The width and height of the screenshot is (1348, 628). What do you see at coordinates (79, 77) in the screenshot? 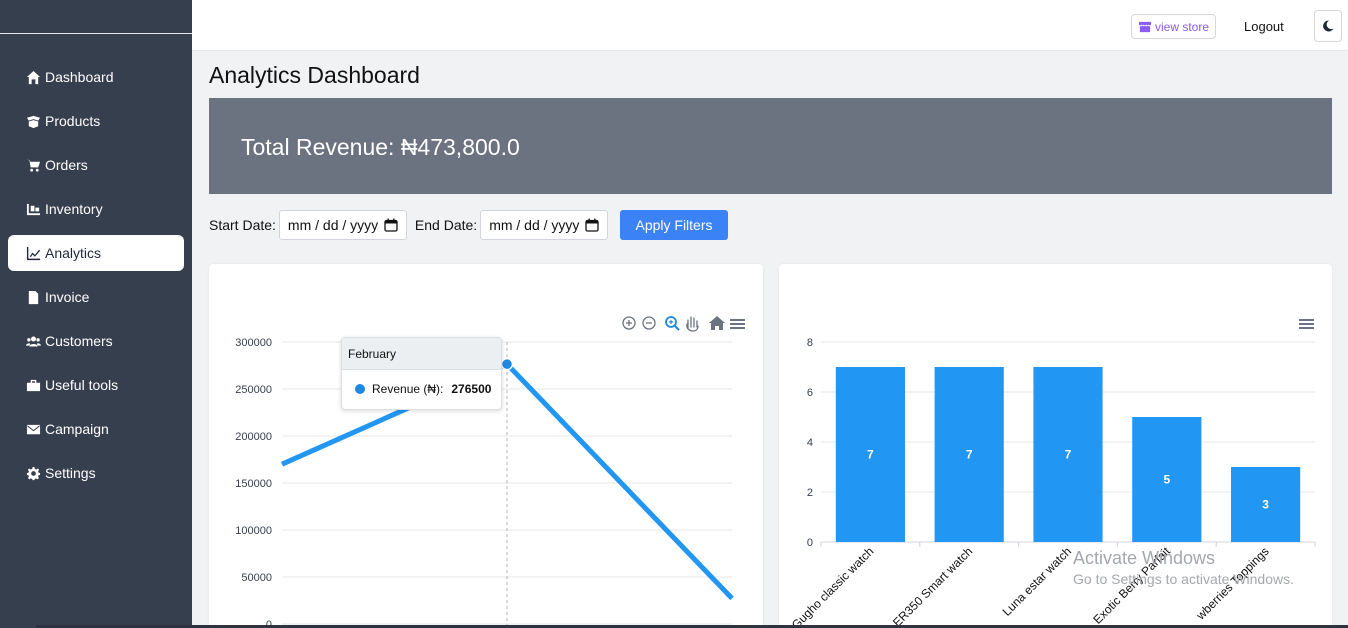
I see `sidebar-item-label: Dashboard` at bounding box center [79, 77].